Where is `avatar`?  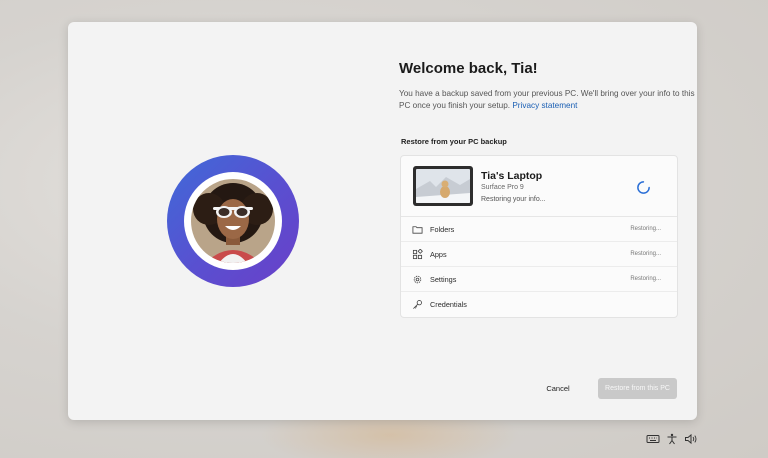 avatar is located at coordinates (233, 221).